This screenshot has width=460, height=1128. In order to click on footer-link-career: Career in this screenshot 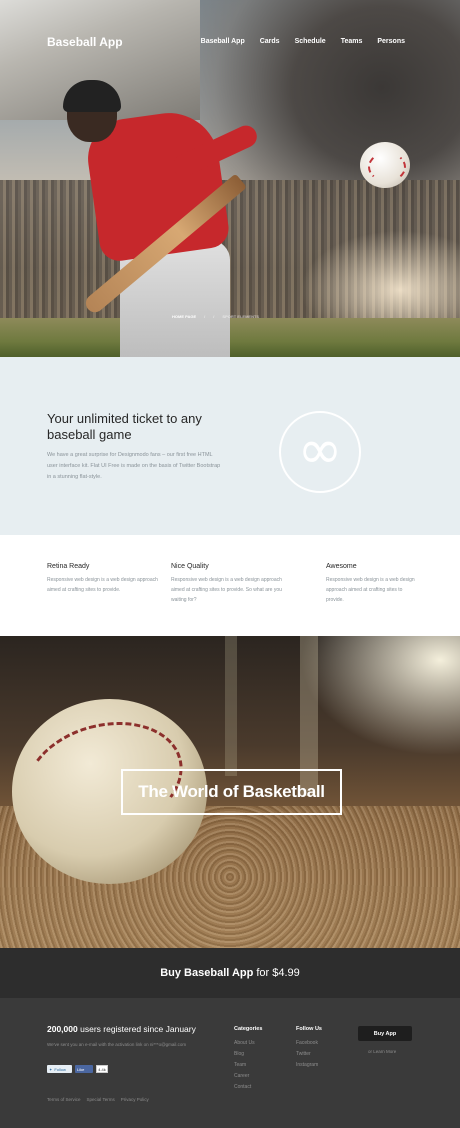, I will do `click(248, 1076)`.